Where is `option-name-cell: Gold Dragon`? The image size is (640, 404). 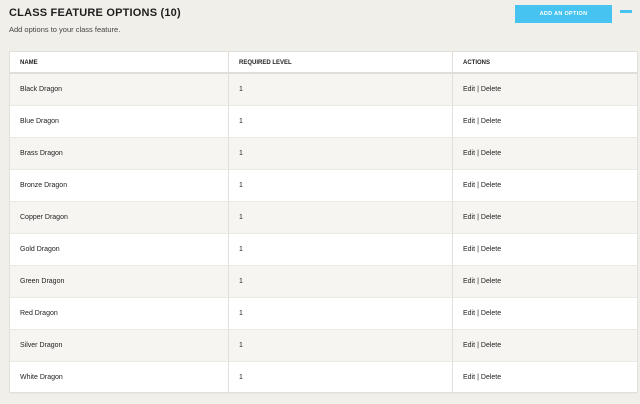
option-name-cell: Gold Dragon is located at coordinates (119, 249).